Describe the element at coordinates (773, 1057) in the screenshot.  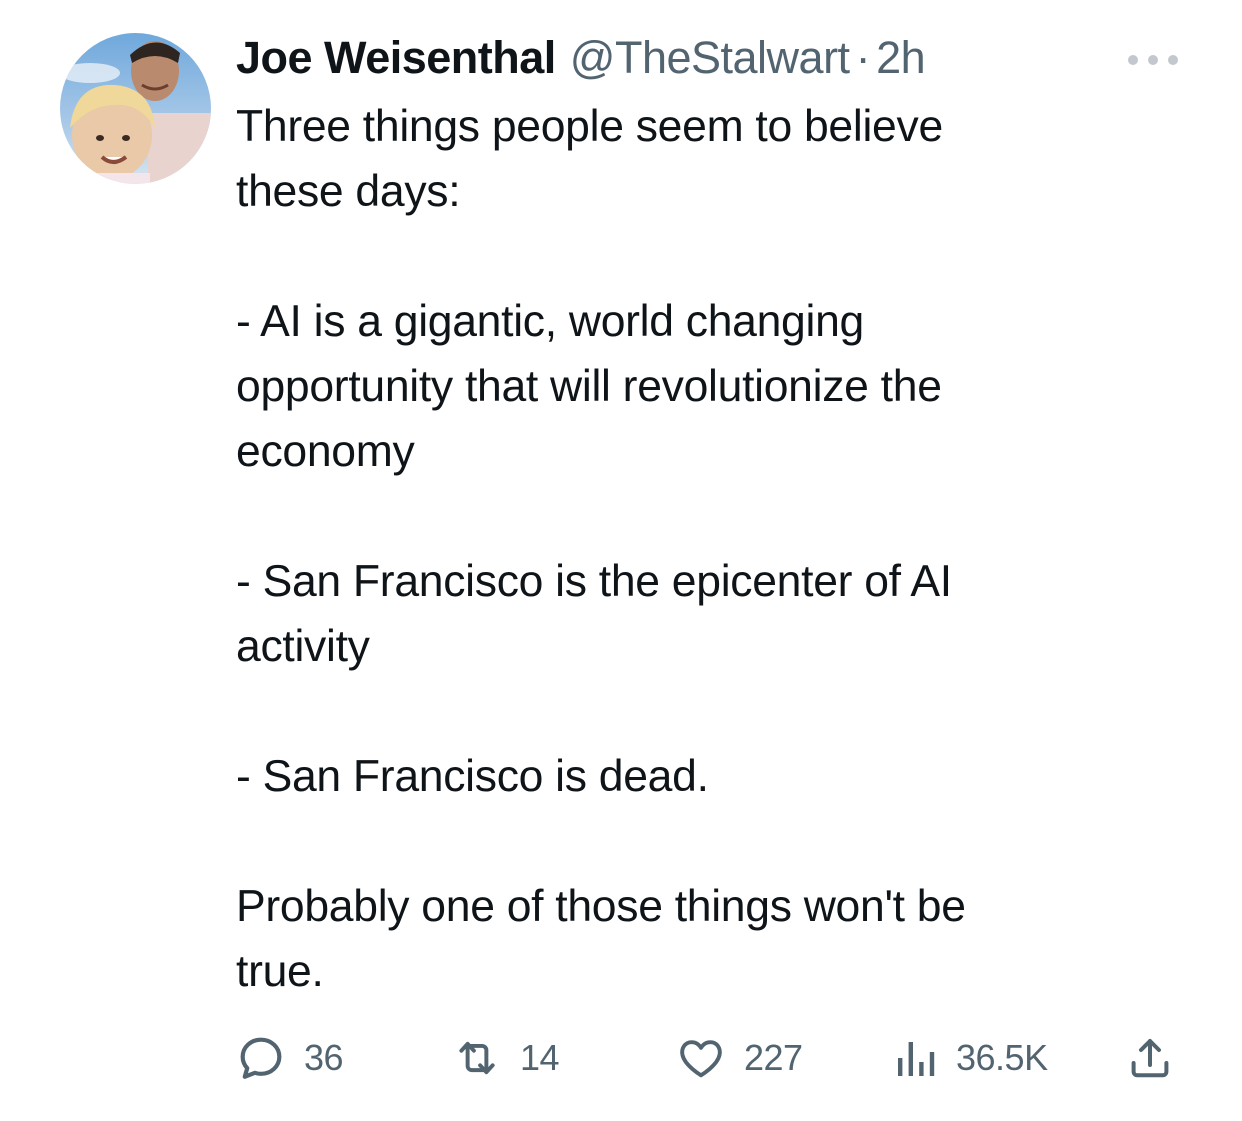
I see `like-count: 227` at that location.